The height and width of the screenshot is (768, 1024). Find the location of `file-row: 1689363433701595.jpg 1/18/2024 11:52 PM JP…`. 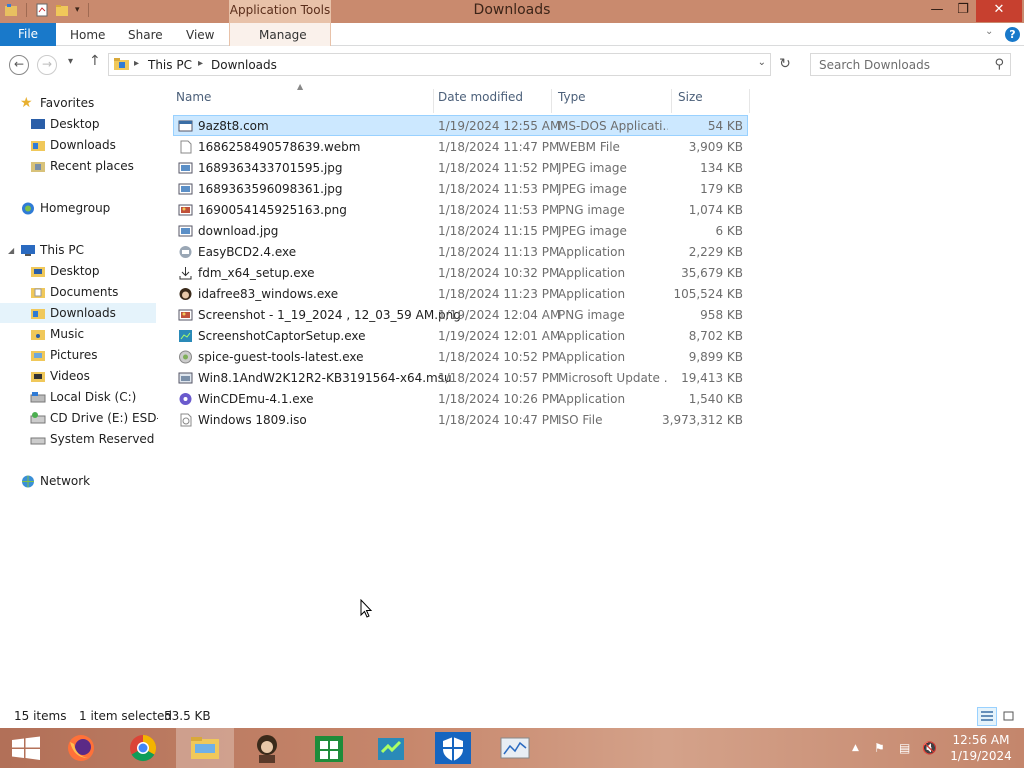

file-row: 1689363433701595.jpg 1/18/2024 11:52 PM JP… is located at coordinates (460, 167).